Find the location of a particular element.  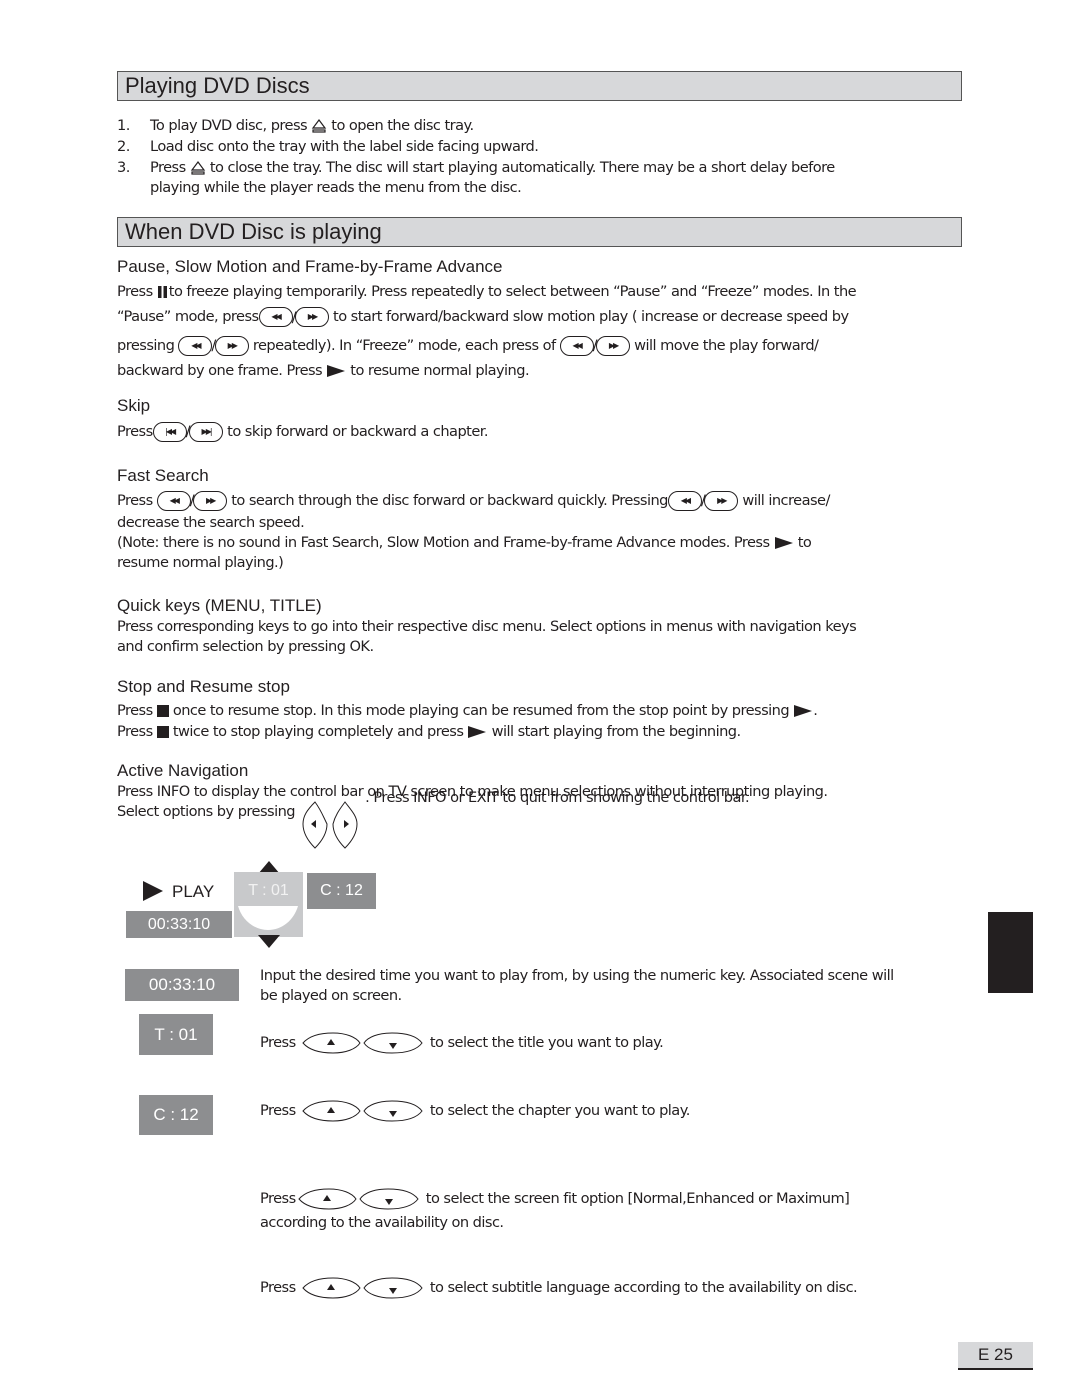

section-title-playing-dvd: Playing DVD Discs is located at coordinates (539, 86).